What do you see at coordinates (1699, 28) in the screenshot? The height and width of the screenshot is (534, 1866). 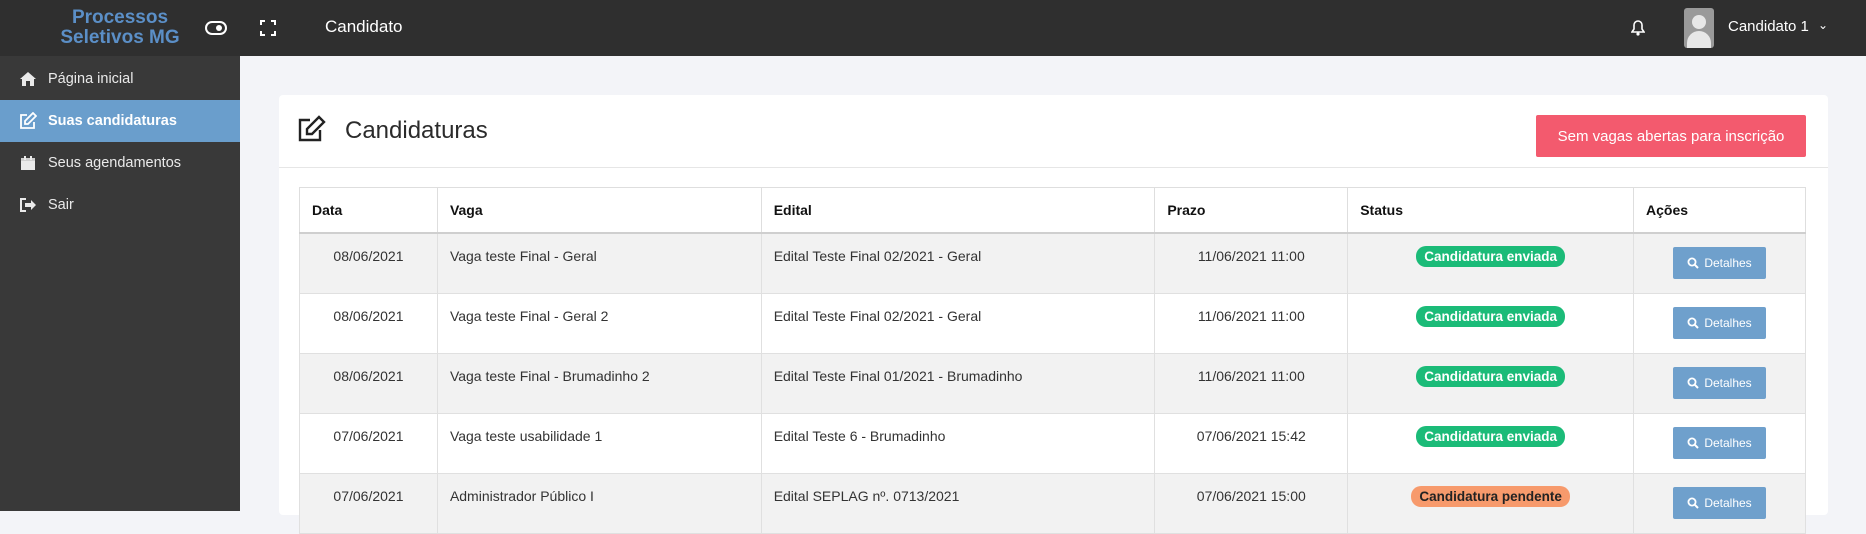 I see `avatar` at bounding box center [1699, 28].